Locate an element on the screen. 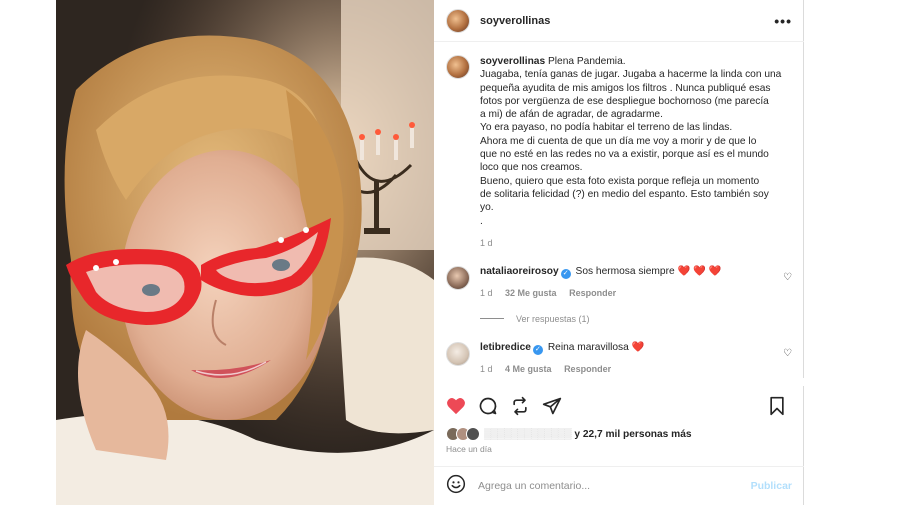 The height and width of the screenshot is (505, 900). comment-input is located at coordinates (614, 486).